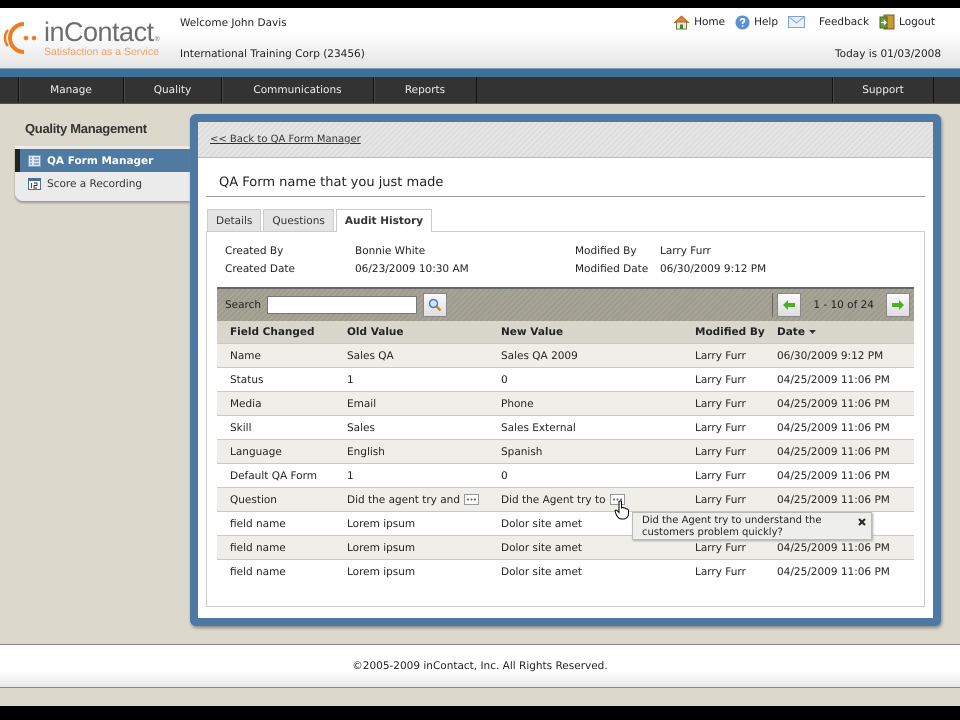  Describe the element at coordinates (366, 452) in the screenshot. I see `table-cell: English` at that location.